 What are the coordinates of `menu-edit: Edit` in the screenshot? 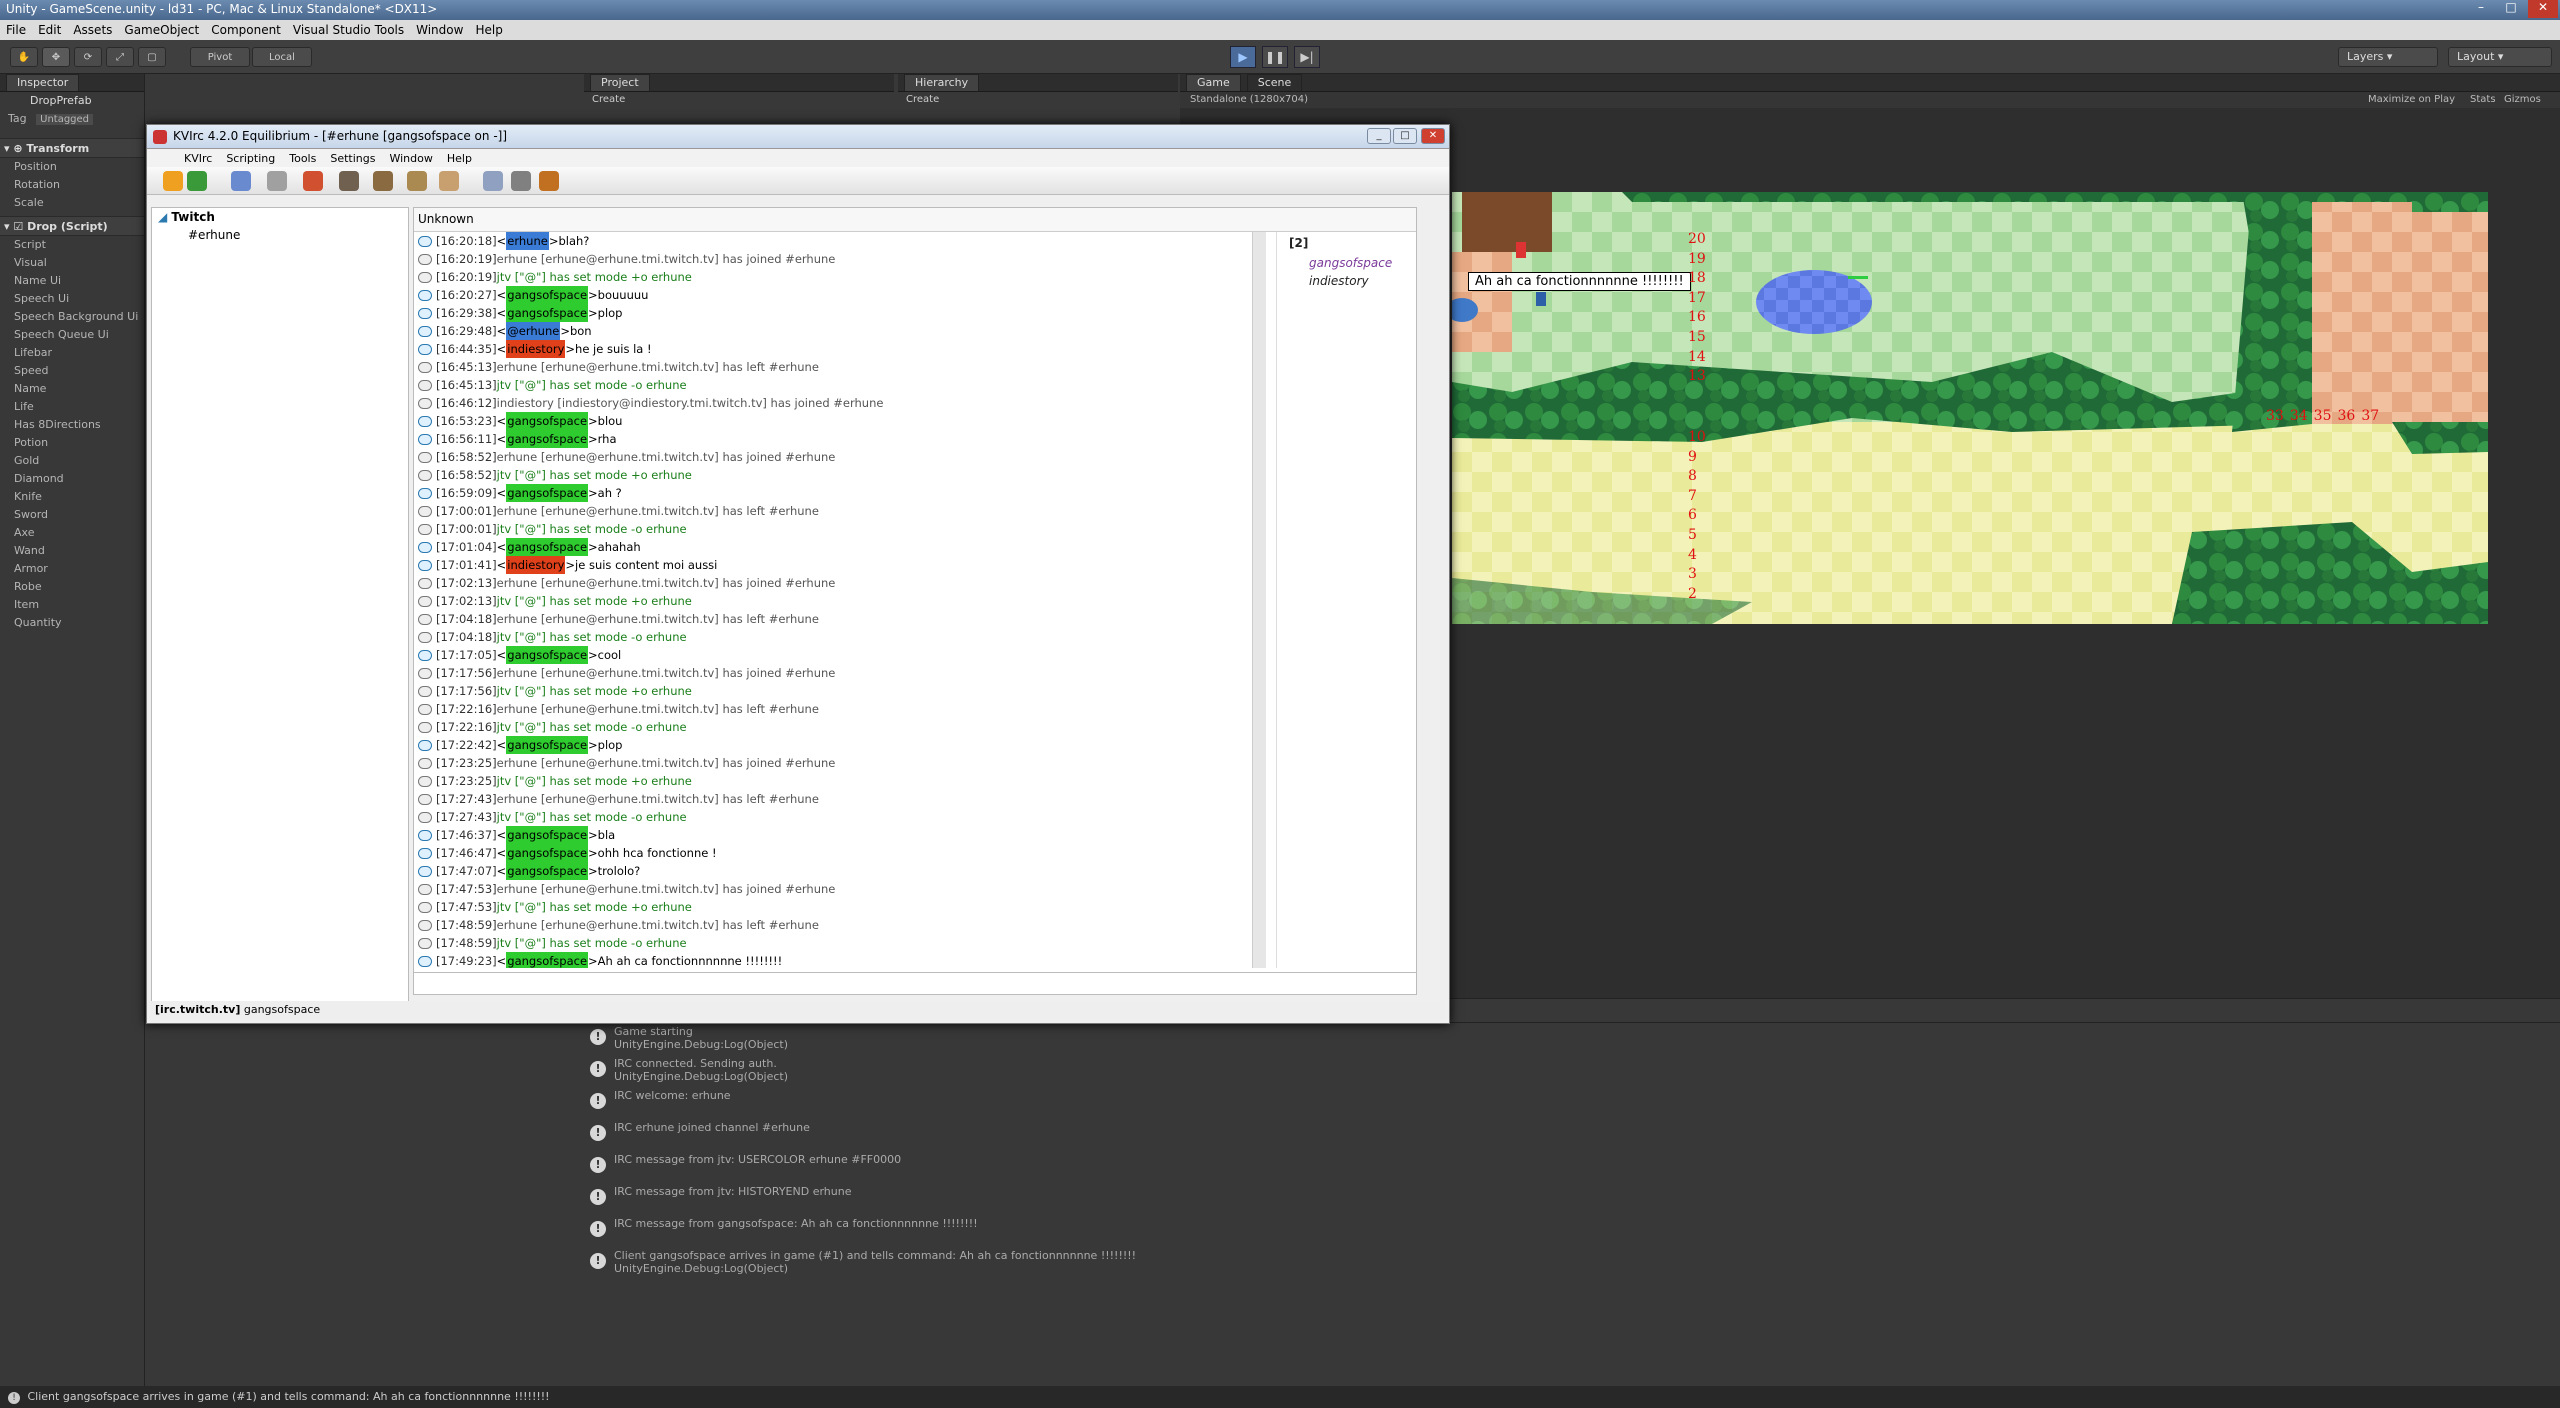 It's located at (49, 30).